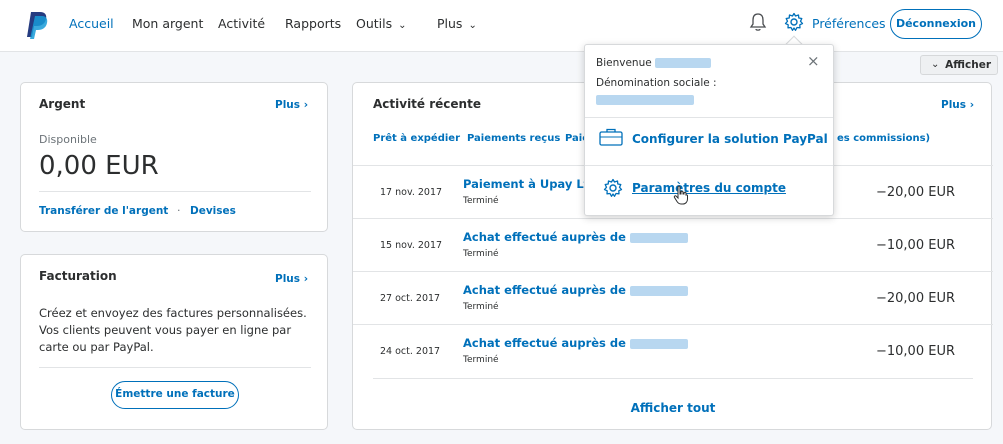 The width and height of the screenshot is (1003, 444). Describe the element at coordinates (167, 23) in the screenshot. I see `nav-money: Mon argent` at that location.